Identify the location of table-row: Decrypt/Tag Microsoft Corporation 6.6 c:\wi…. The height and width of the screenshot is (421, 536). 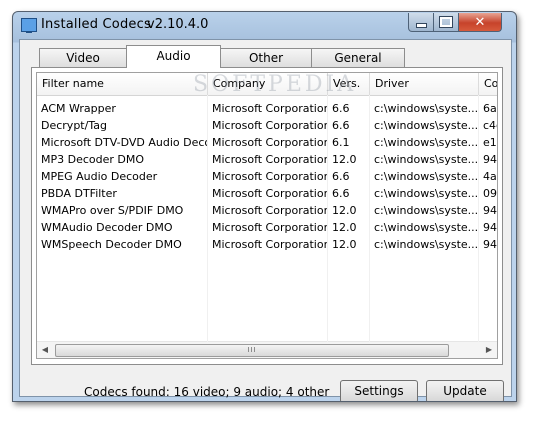
(267, 125).